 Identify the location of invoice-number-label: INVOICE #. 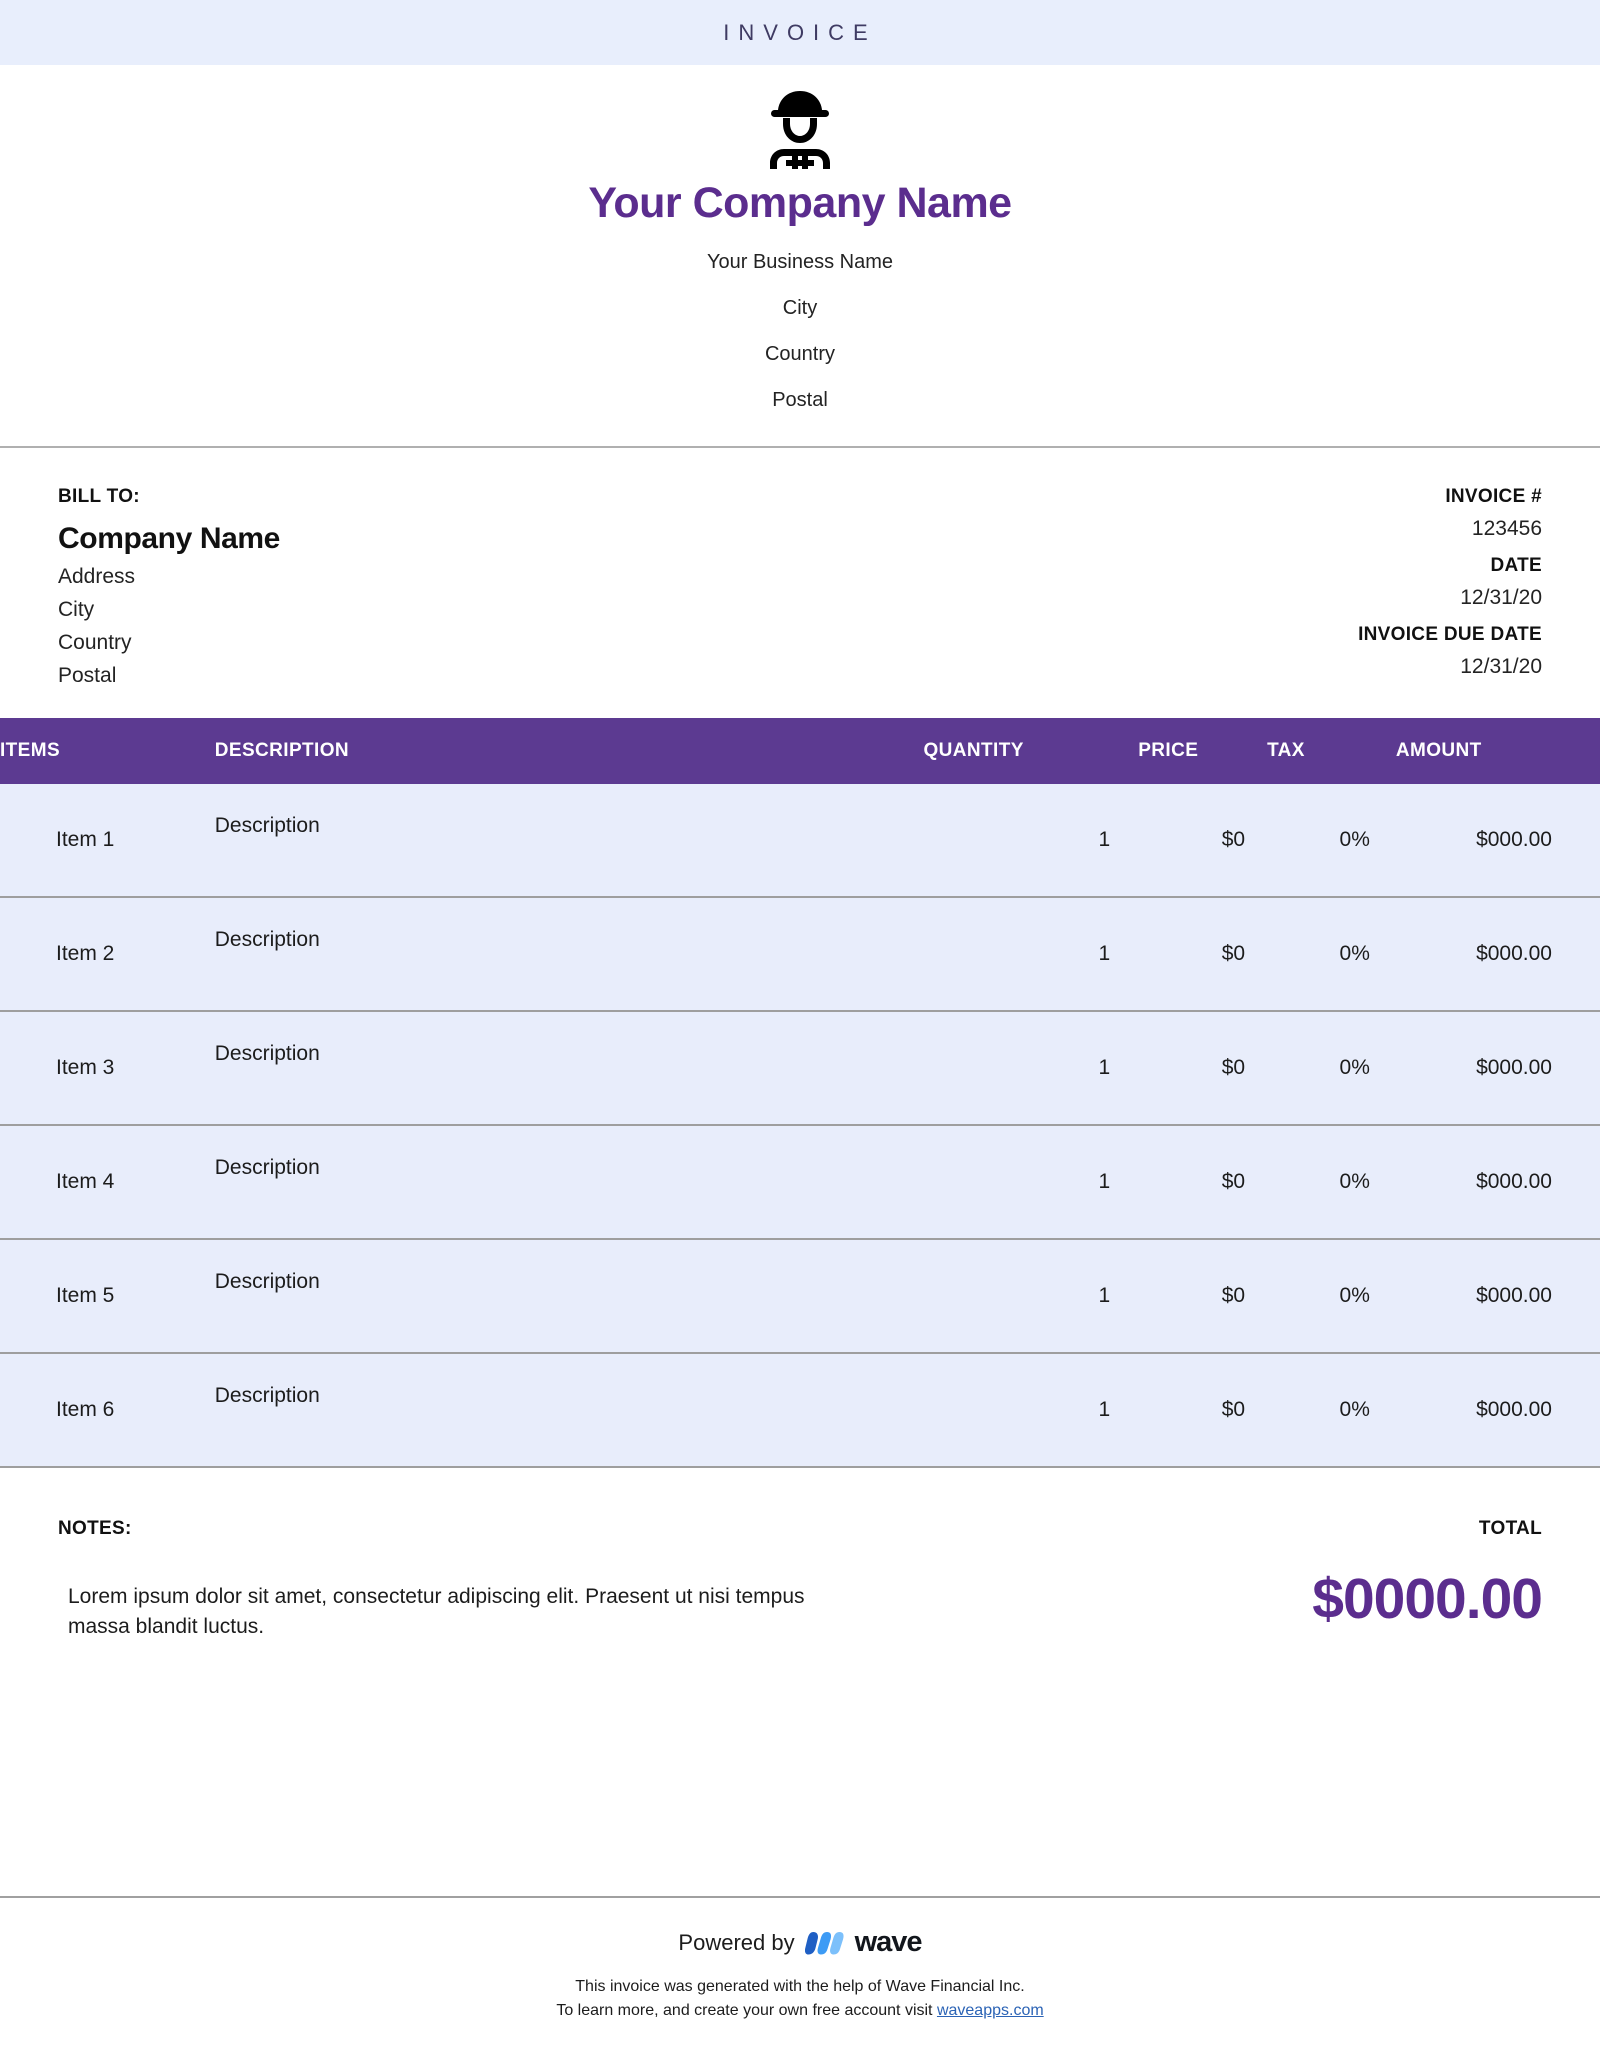
(1493, 496).